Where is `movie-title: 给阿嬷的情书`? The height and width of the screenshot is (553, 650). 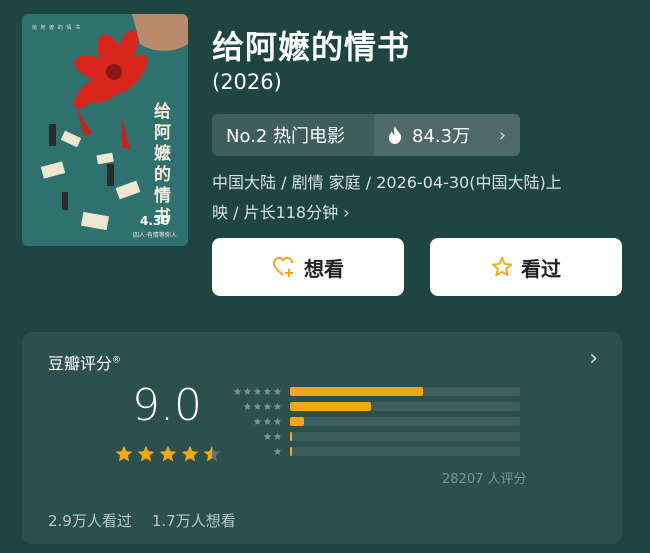 movie-title: 给阿嬷的情书 is located at coordinates (311, 47).